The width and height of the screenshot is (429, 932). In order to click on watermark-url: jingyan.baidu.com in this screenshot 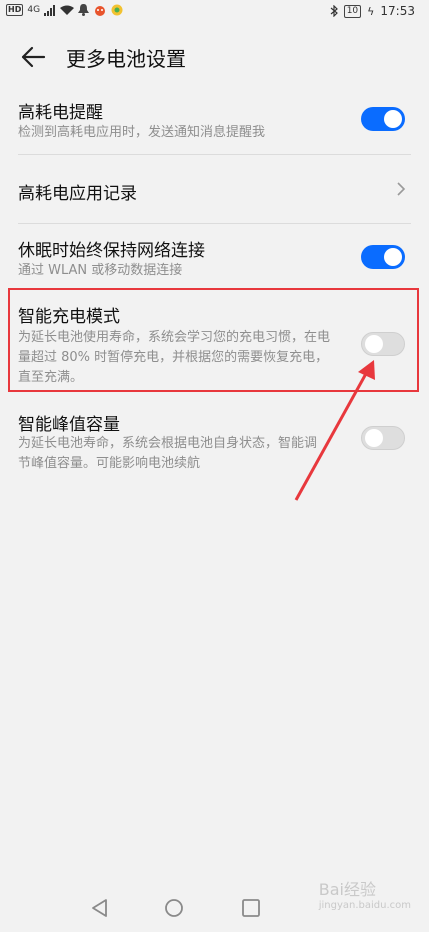, I will do `click(364, 905)`.